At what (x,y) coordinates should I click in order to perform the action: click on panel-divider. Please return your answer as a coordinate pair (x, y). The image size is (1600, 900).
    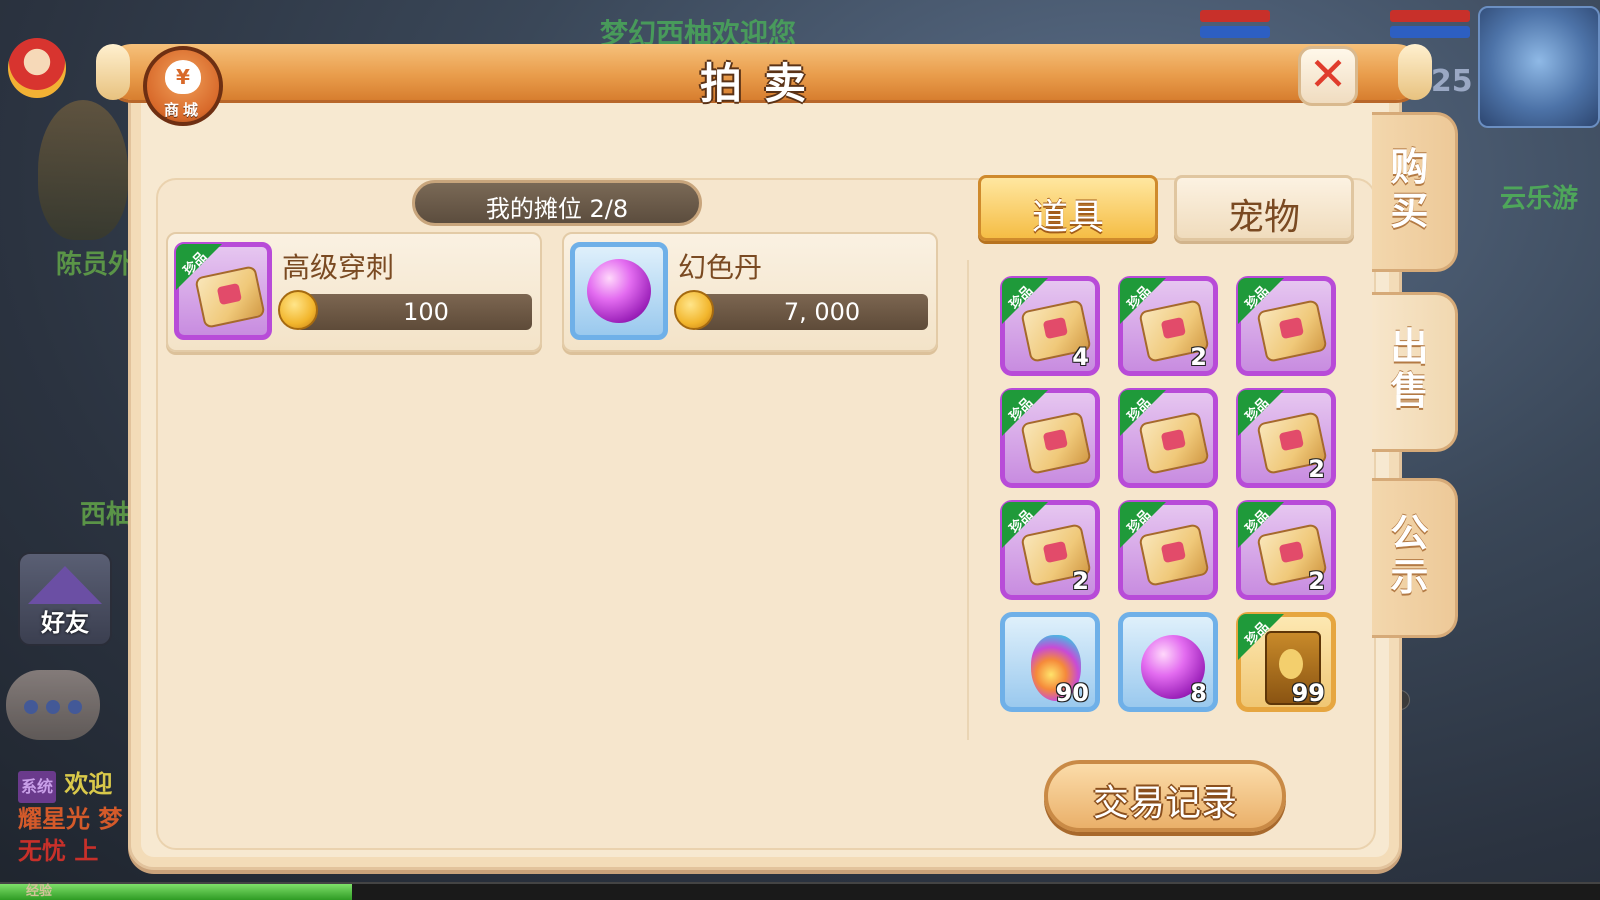
    Looking at the image, I should click on (968, 500).